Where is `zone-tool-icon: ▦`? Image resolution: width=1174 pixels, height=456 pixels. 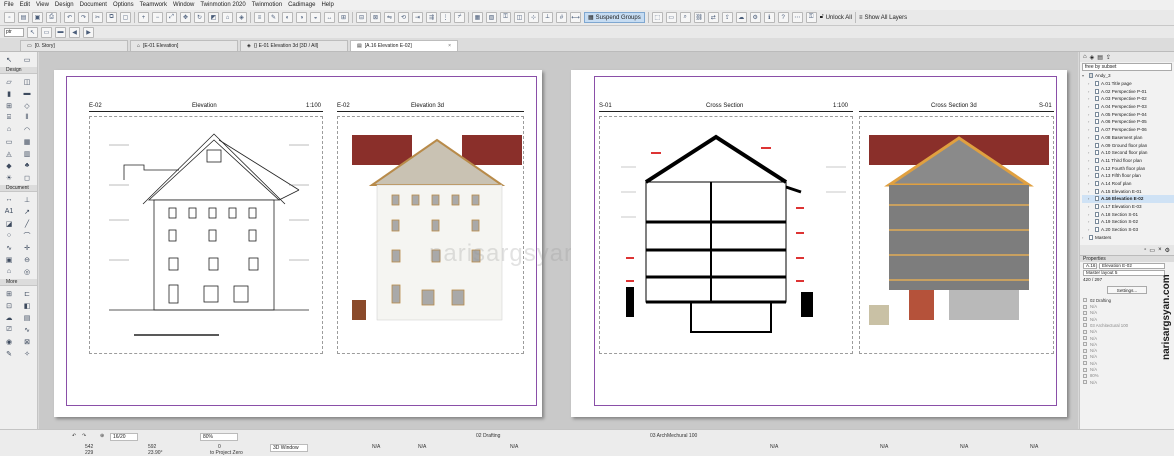 zone-tool-icon: ▦ is located at coordinates (27, 141).